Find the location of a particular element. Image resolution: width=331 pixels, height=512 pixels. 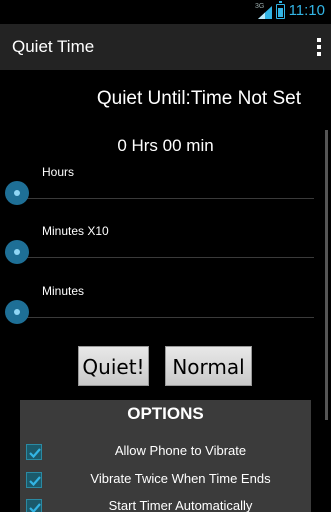

minutes-x10-thumb is located at coordinates (17, 252).